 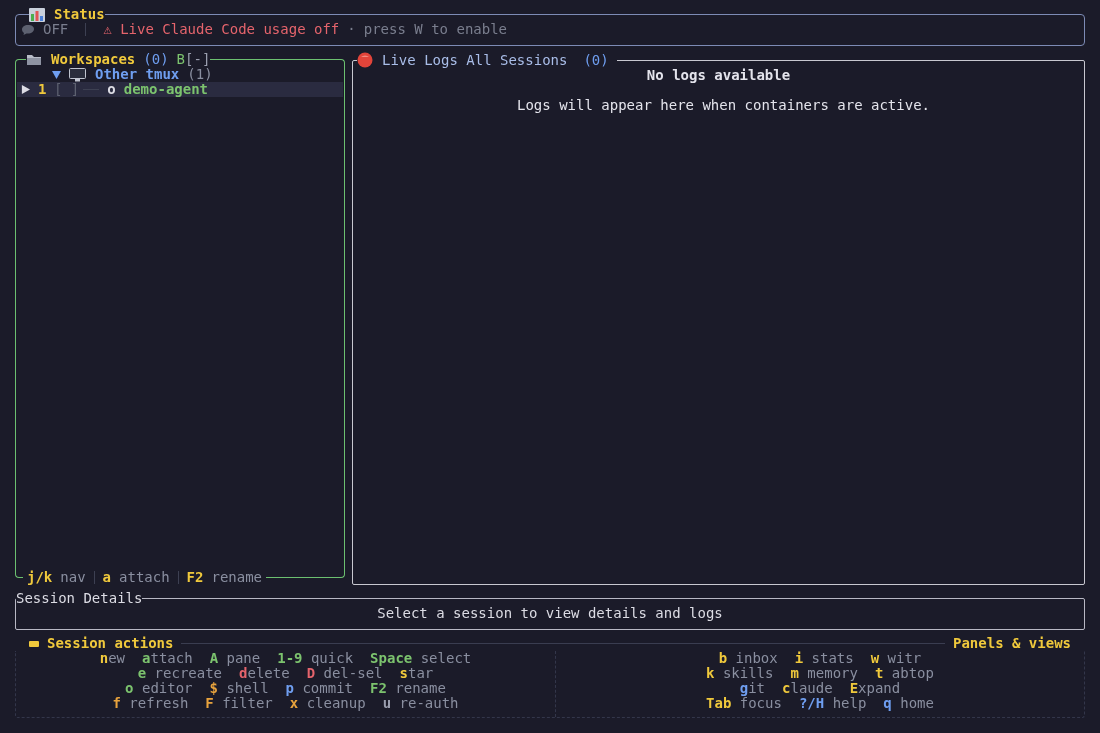 What do you see at coordinates (420, 703) in the screenshot?
I see `shortcut-hint: u re-auth` at bounding box center [420, 703].